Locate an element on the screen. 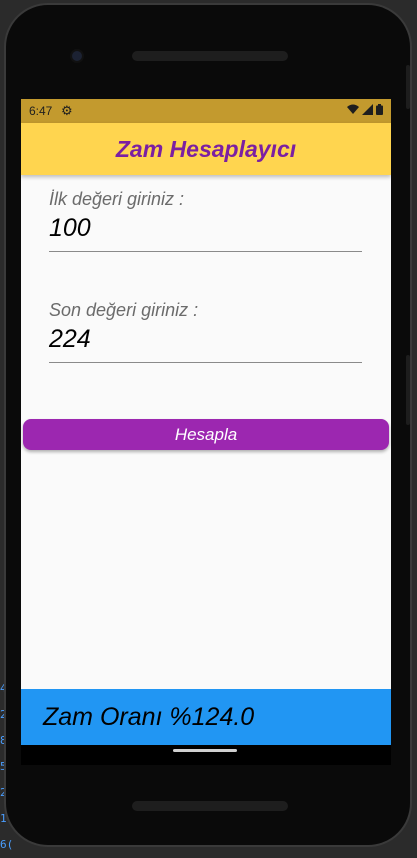  result-text: Zam Oranı %124.0 is located at coordinates (149, 716).